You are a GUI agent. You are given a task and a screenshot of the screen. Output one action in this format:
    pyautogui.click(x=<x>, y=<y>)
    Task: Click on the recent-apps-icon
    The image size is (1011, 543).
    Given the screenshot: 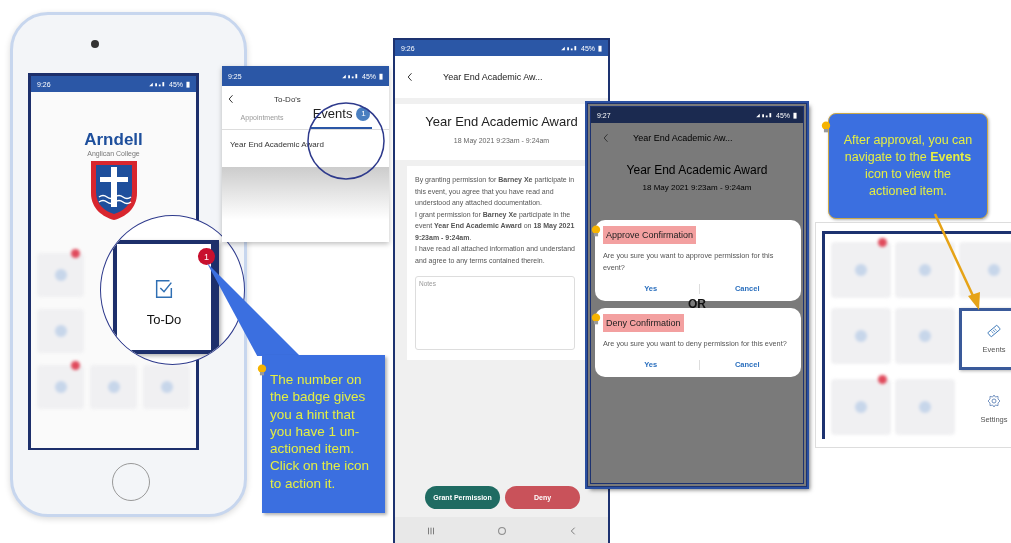 What is the action you would take?
    pyautogui.click(x=430, y=531)
    